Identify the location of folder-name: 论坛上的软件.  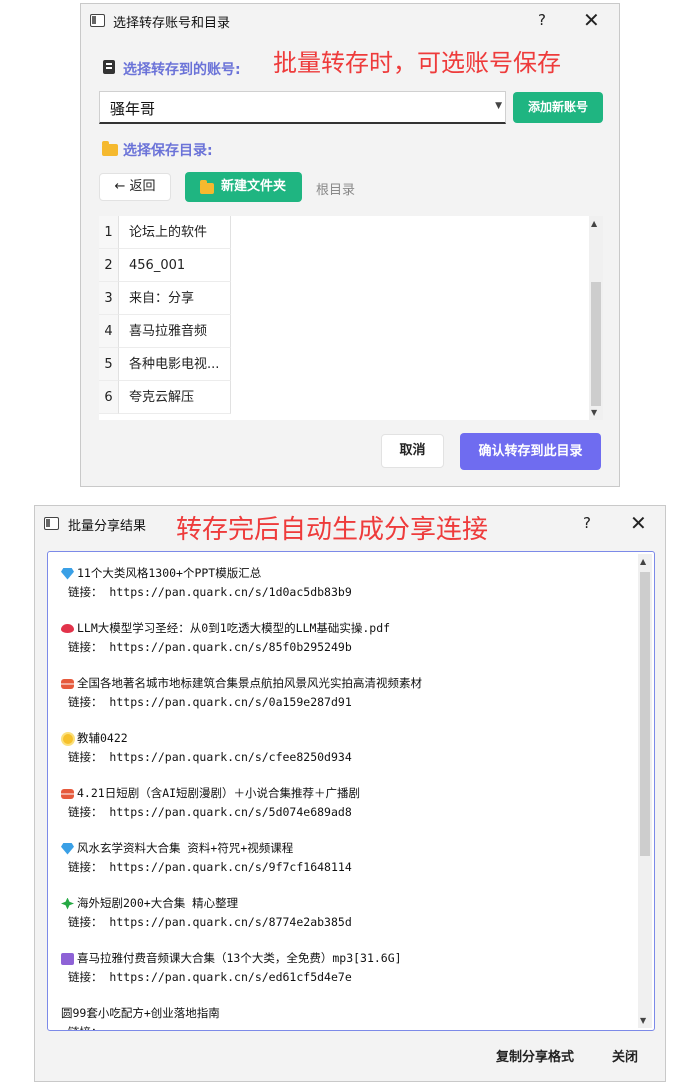
(175, 232).